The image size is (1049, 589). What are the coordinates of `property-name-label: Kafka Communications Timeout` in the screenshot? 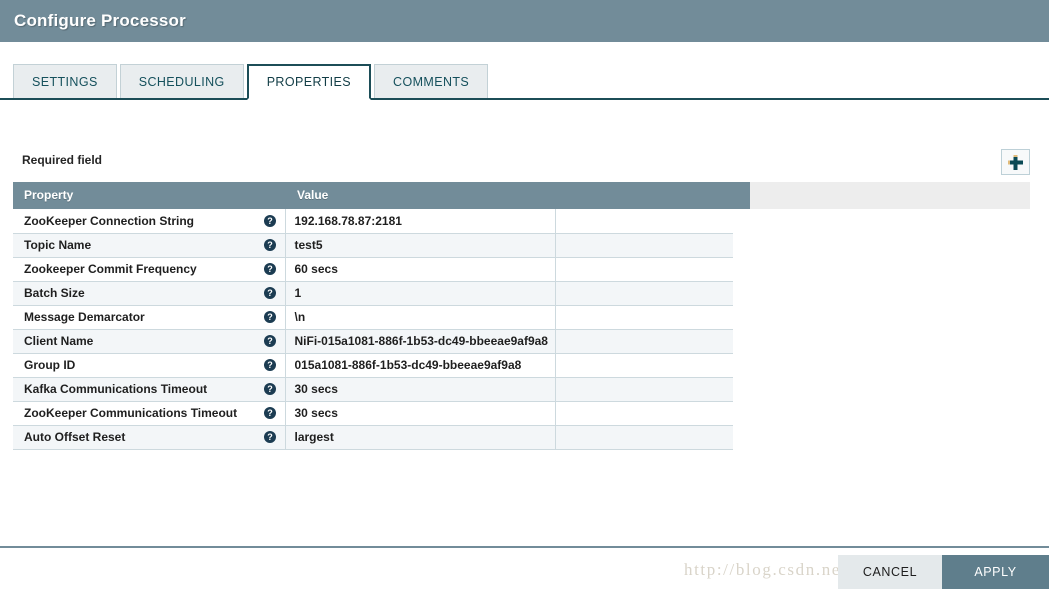 It's located at (116, 389).